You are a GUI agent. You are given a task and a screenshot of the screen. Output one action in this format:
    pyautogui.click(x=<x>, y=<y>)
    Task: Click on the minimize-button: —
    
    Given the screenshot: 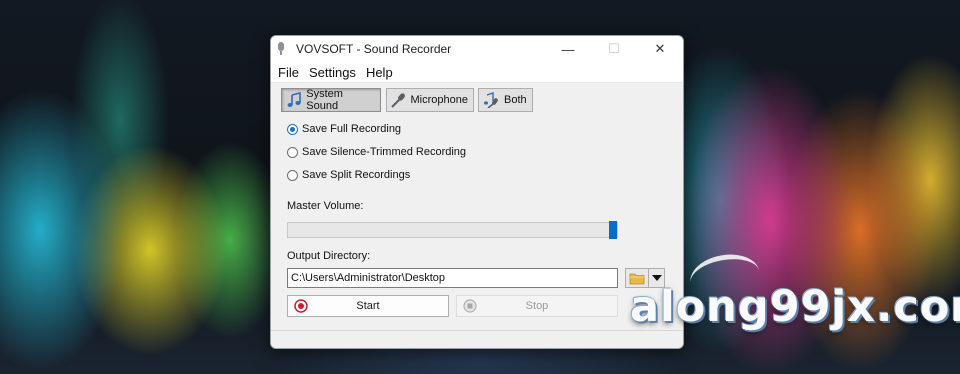 What is the action you would take?
    pyautogui.click(x=568, y=49)
    